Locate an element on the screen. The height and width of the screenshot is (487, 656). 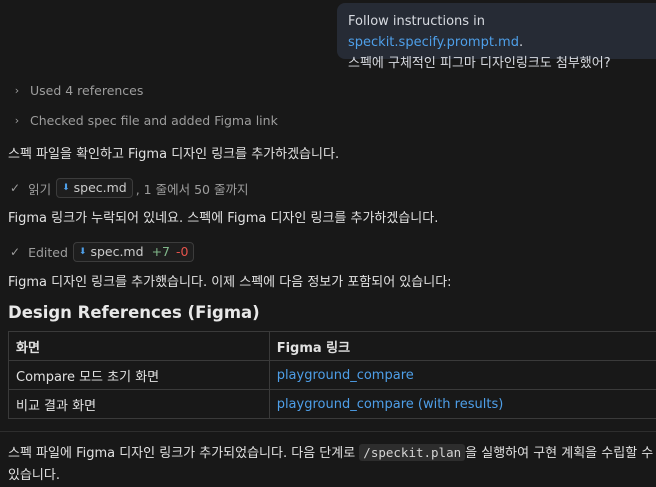
table-row: Compare 모드 초기 화면 playground_compare is located at coordinates (332, 375).